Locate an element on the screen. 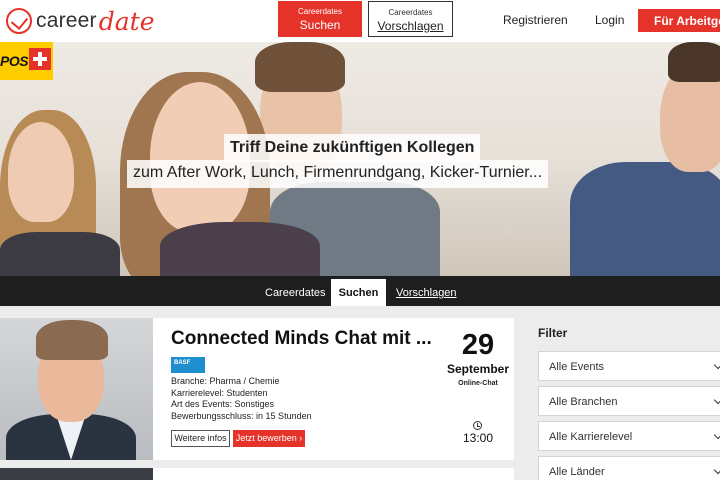 The image size is (720, 480). login-link: Login is located at coordinates (609, 20).